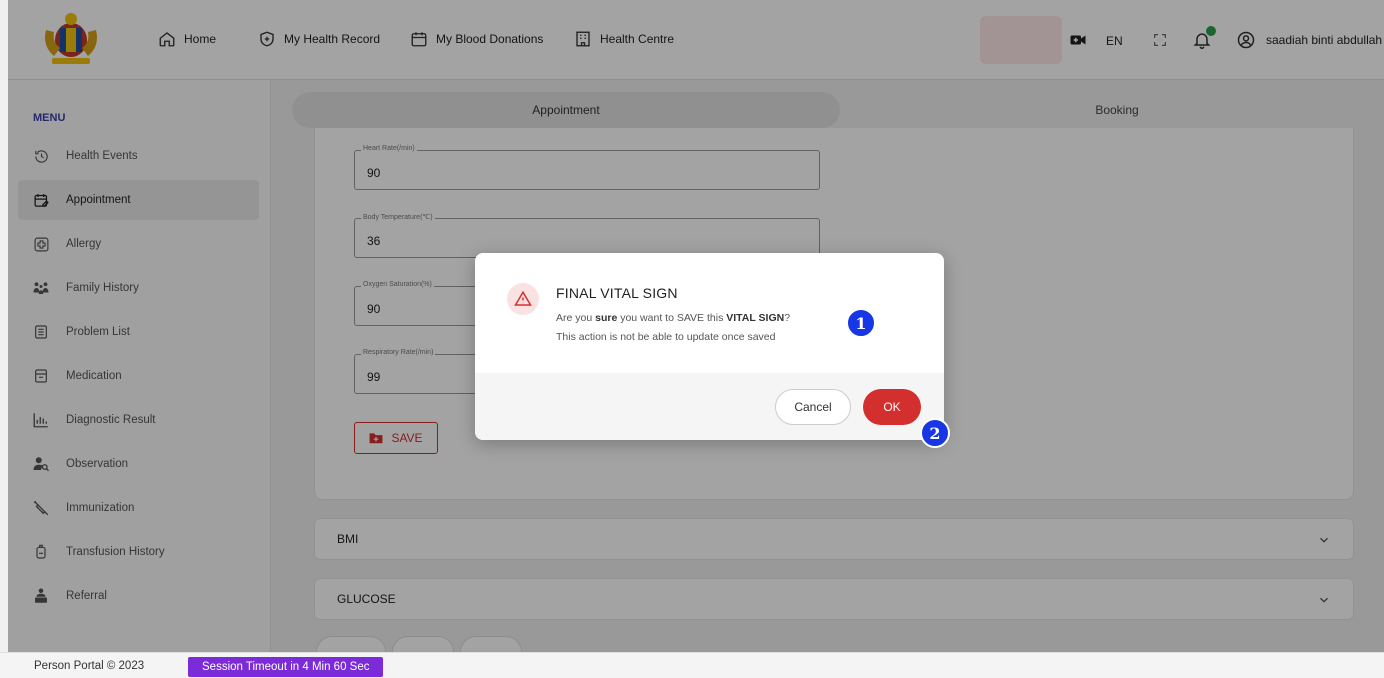 This screenshot has height=678, width=1384. What do you see at coordinates (787, 318) in the screenshot?
I see `dialog-message-text: ?` at bounding box center [787, 318].